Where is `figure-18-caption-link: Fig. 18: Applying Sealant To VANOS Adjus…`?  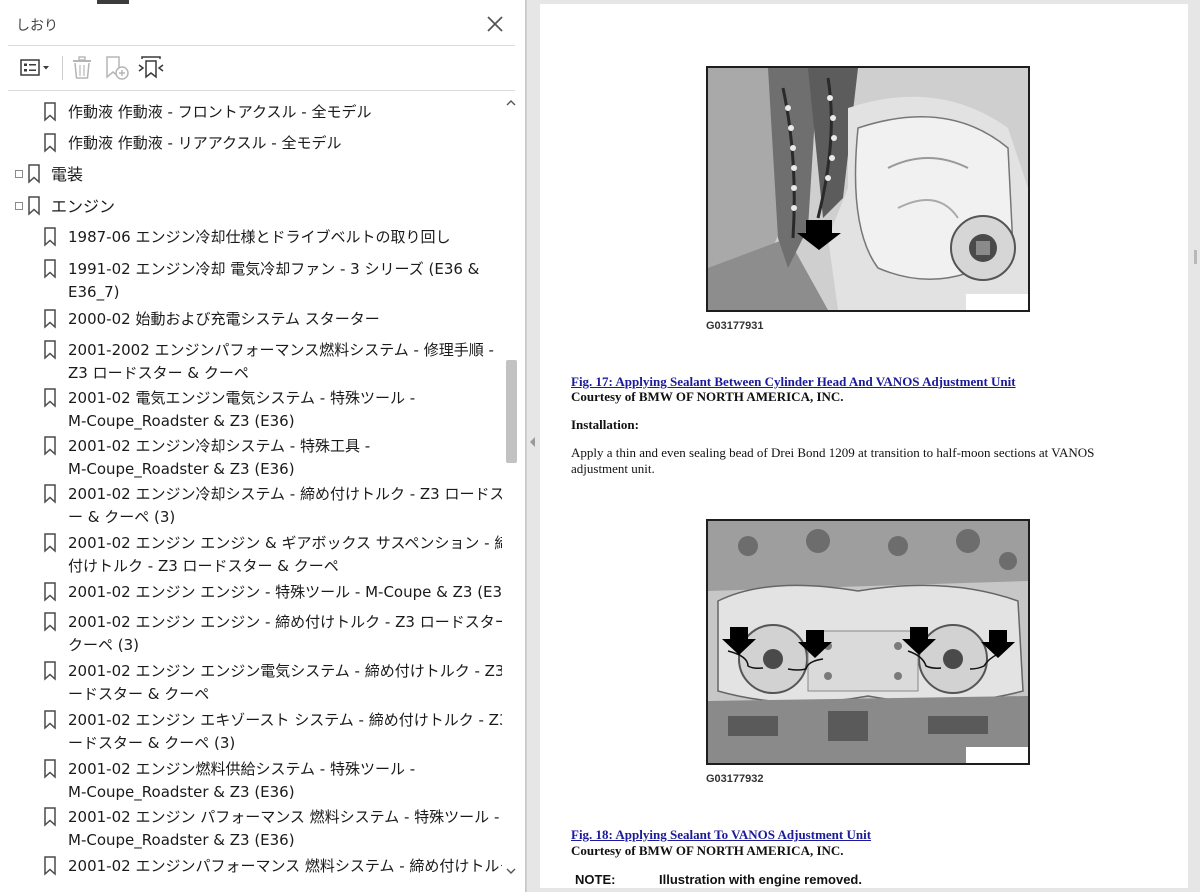 figure-18-caption-link: Fig. 18: Applying Sealant To VANOS Adjus… is located at coordinates (721, 835).